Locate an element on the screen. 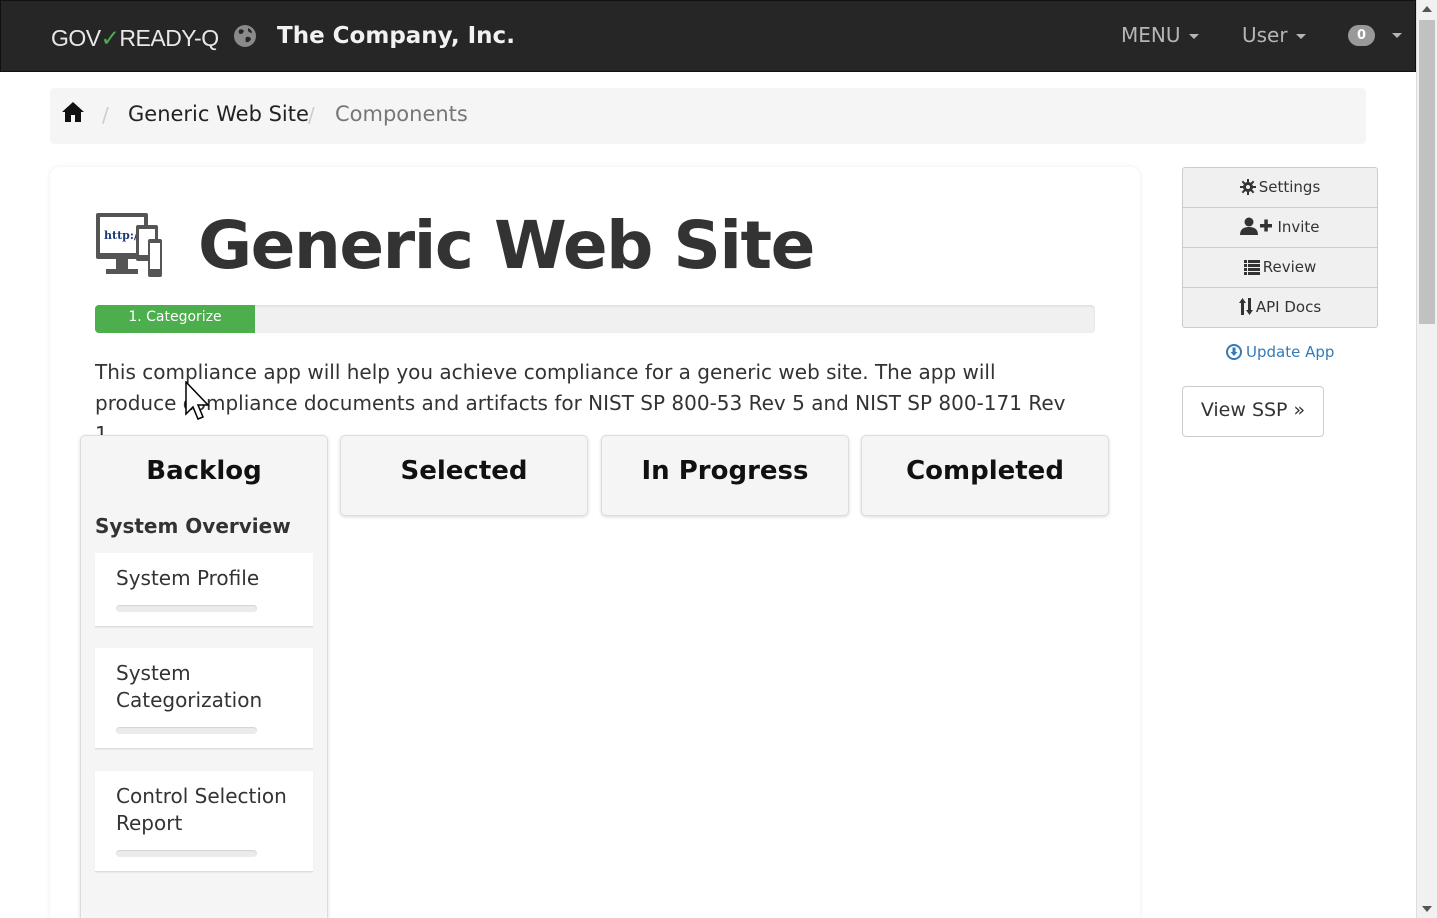 The height and width of the screenshot is (918, 1437). settings-label: Settings is located at coordinates (1289, 187).